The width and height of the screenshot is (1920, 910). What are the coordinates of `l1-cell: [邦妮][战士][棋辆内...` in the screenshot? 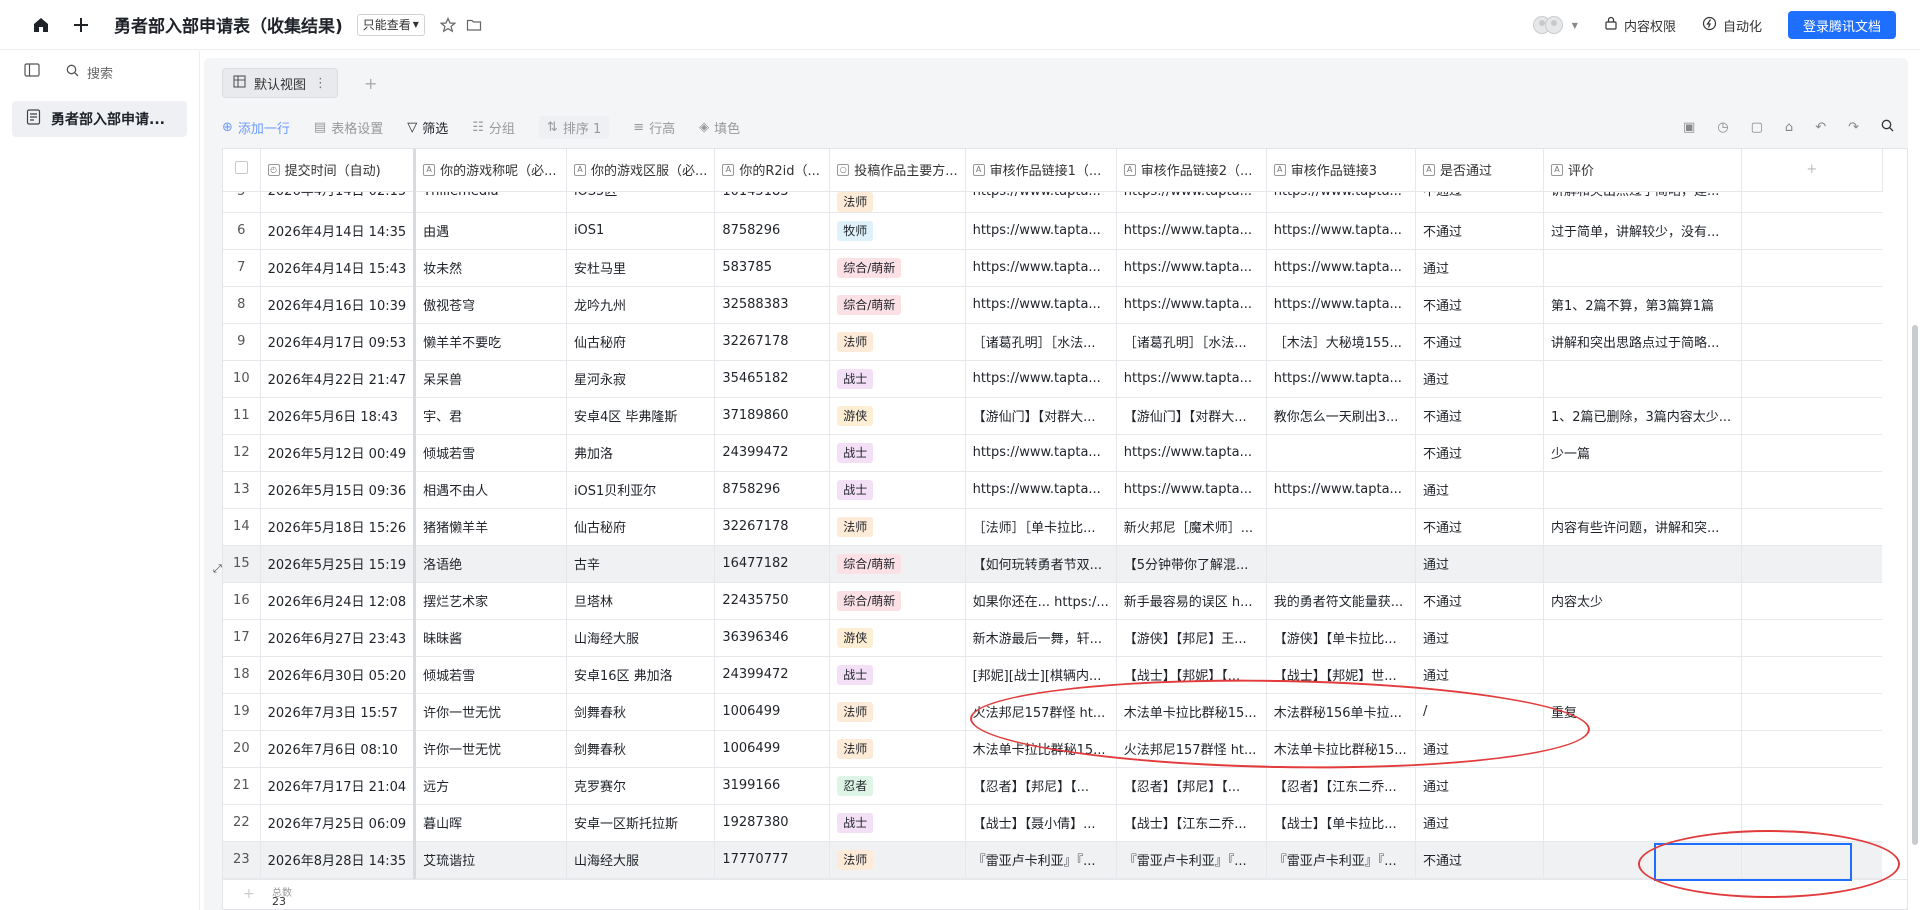 It's located at (1041, 675).